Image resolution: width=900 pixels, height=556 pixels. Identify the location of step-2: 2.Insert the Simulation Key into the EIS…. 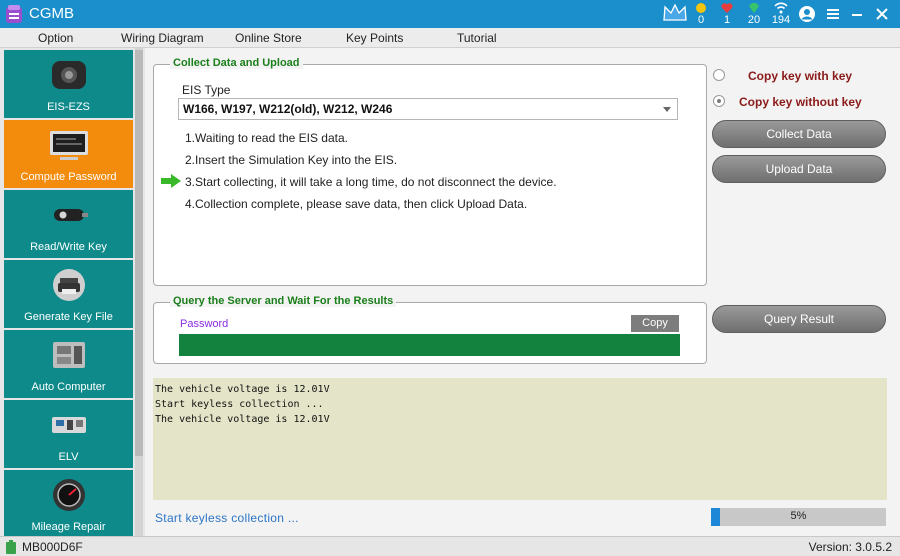
(291, 160).